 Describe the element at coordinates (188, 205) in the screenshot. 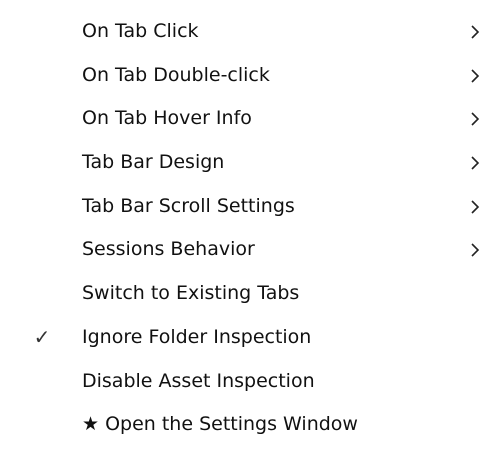

I see `menu-item-label: Tab Bar Scroll Settings` at that location.